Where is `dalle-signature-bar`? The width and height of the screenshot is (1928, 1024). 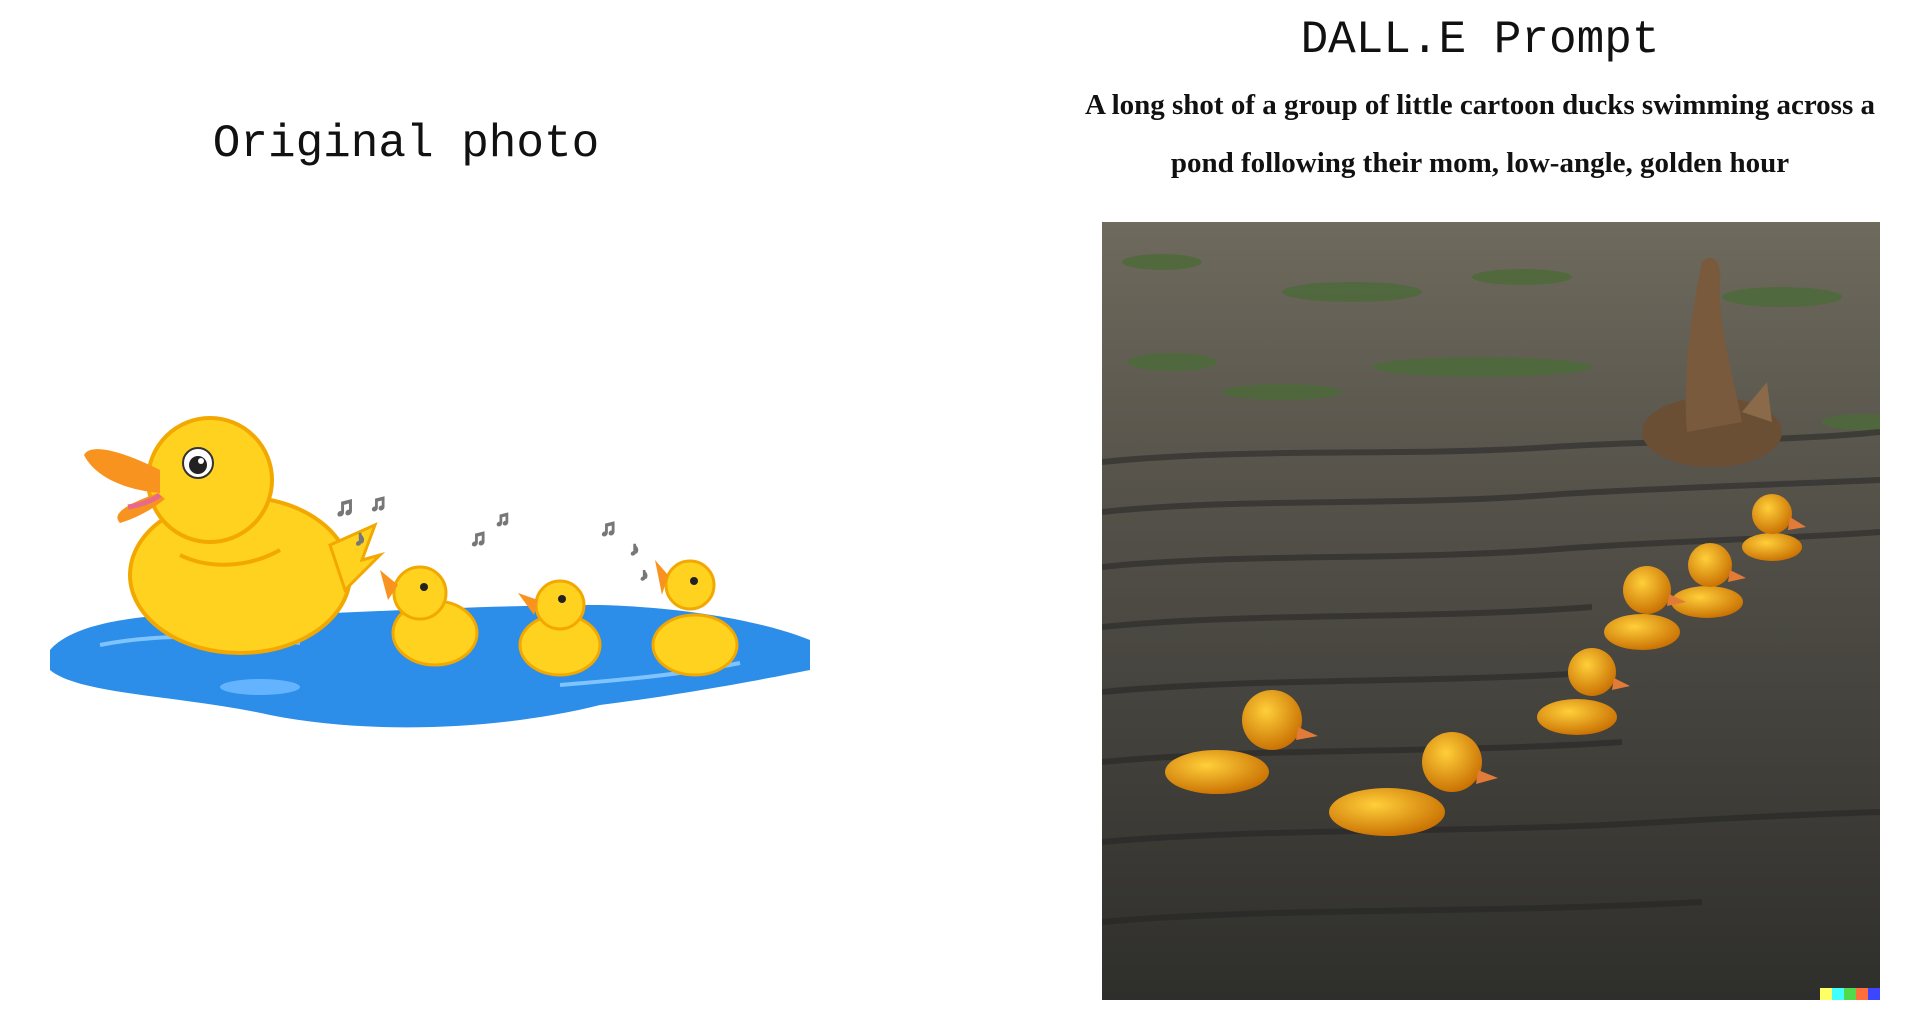 dalle-signature-bar is located at coordinates (1850, 994).